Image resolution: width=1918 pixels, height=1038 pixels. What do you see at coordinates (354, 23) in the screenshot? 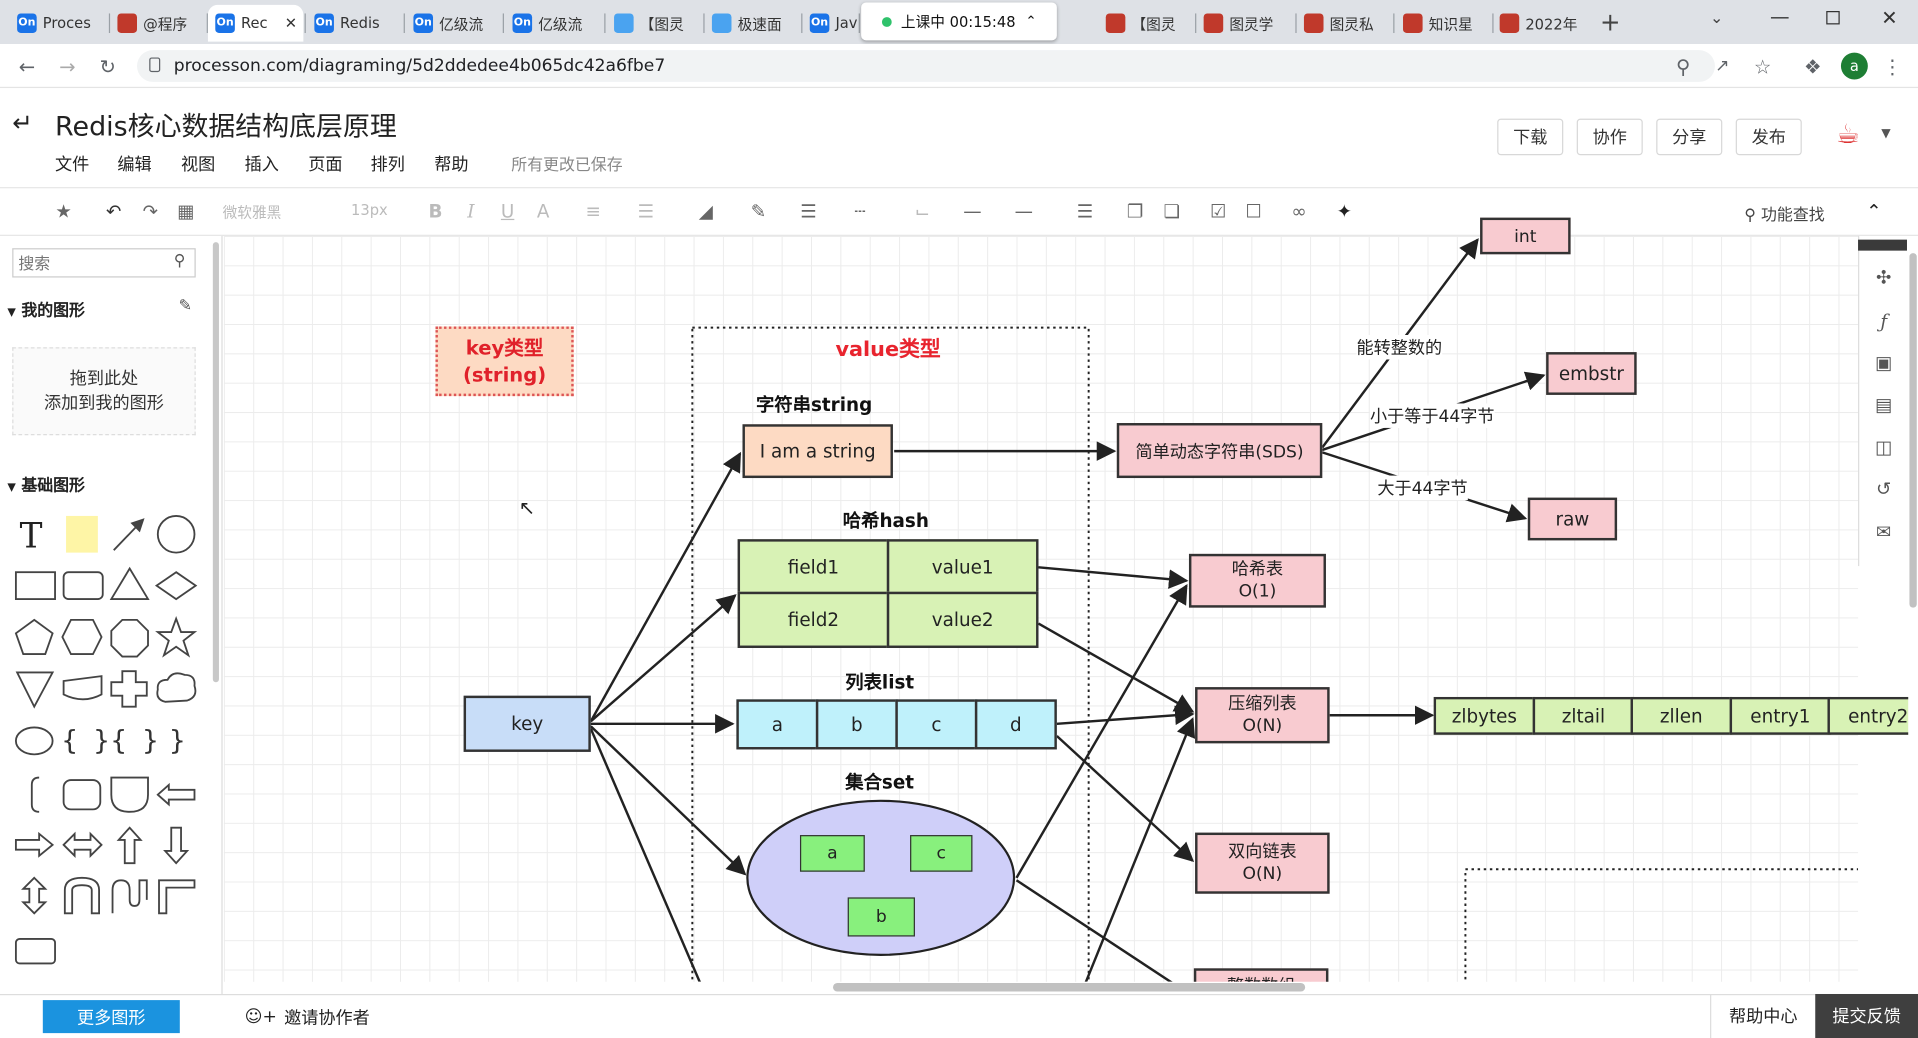
I see `browser-tab: On Redis` at bounding box center [354, 23].